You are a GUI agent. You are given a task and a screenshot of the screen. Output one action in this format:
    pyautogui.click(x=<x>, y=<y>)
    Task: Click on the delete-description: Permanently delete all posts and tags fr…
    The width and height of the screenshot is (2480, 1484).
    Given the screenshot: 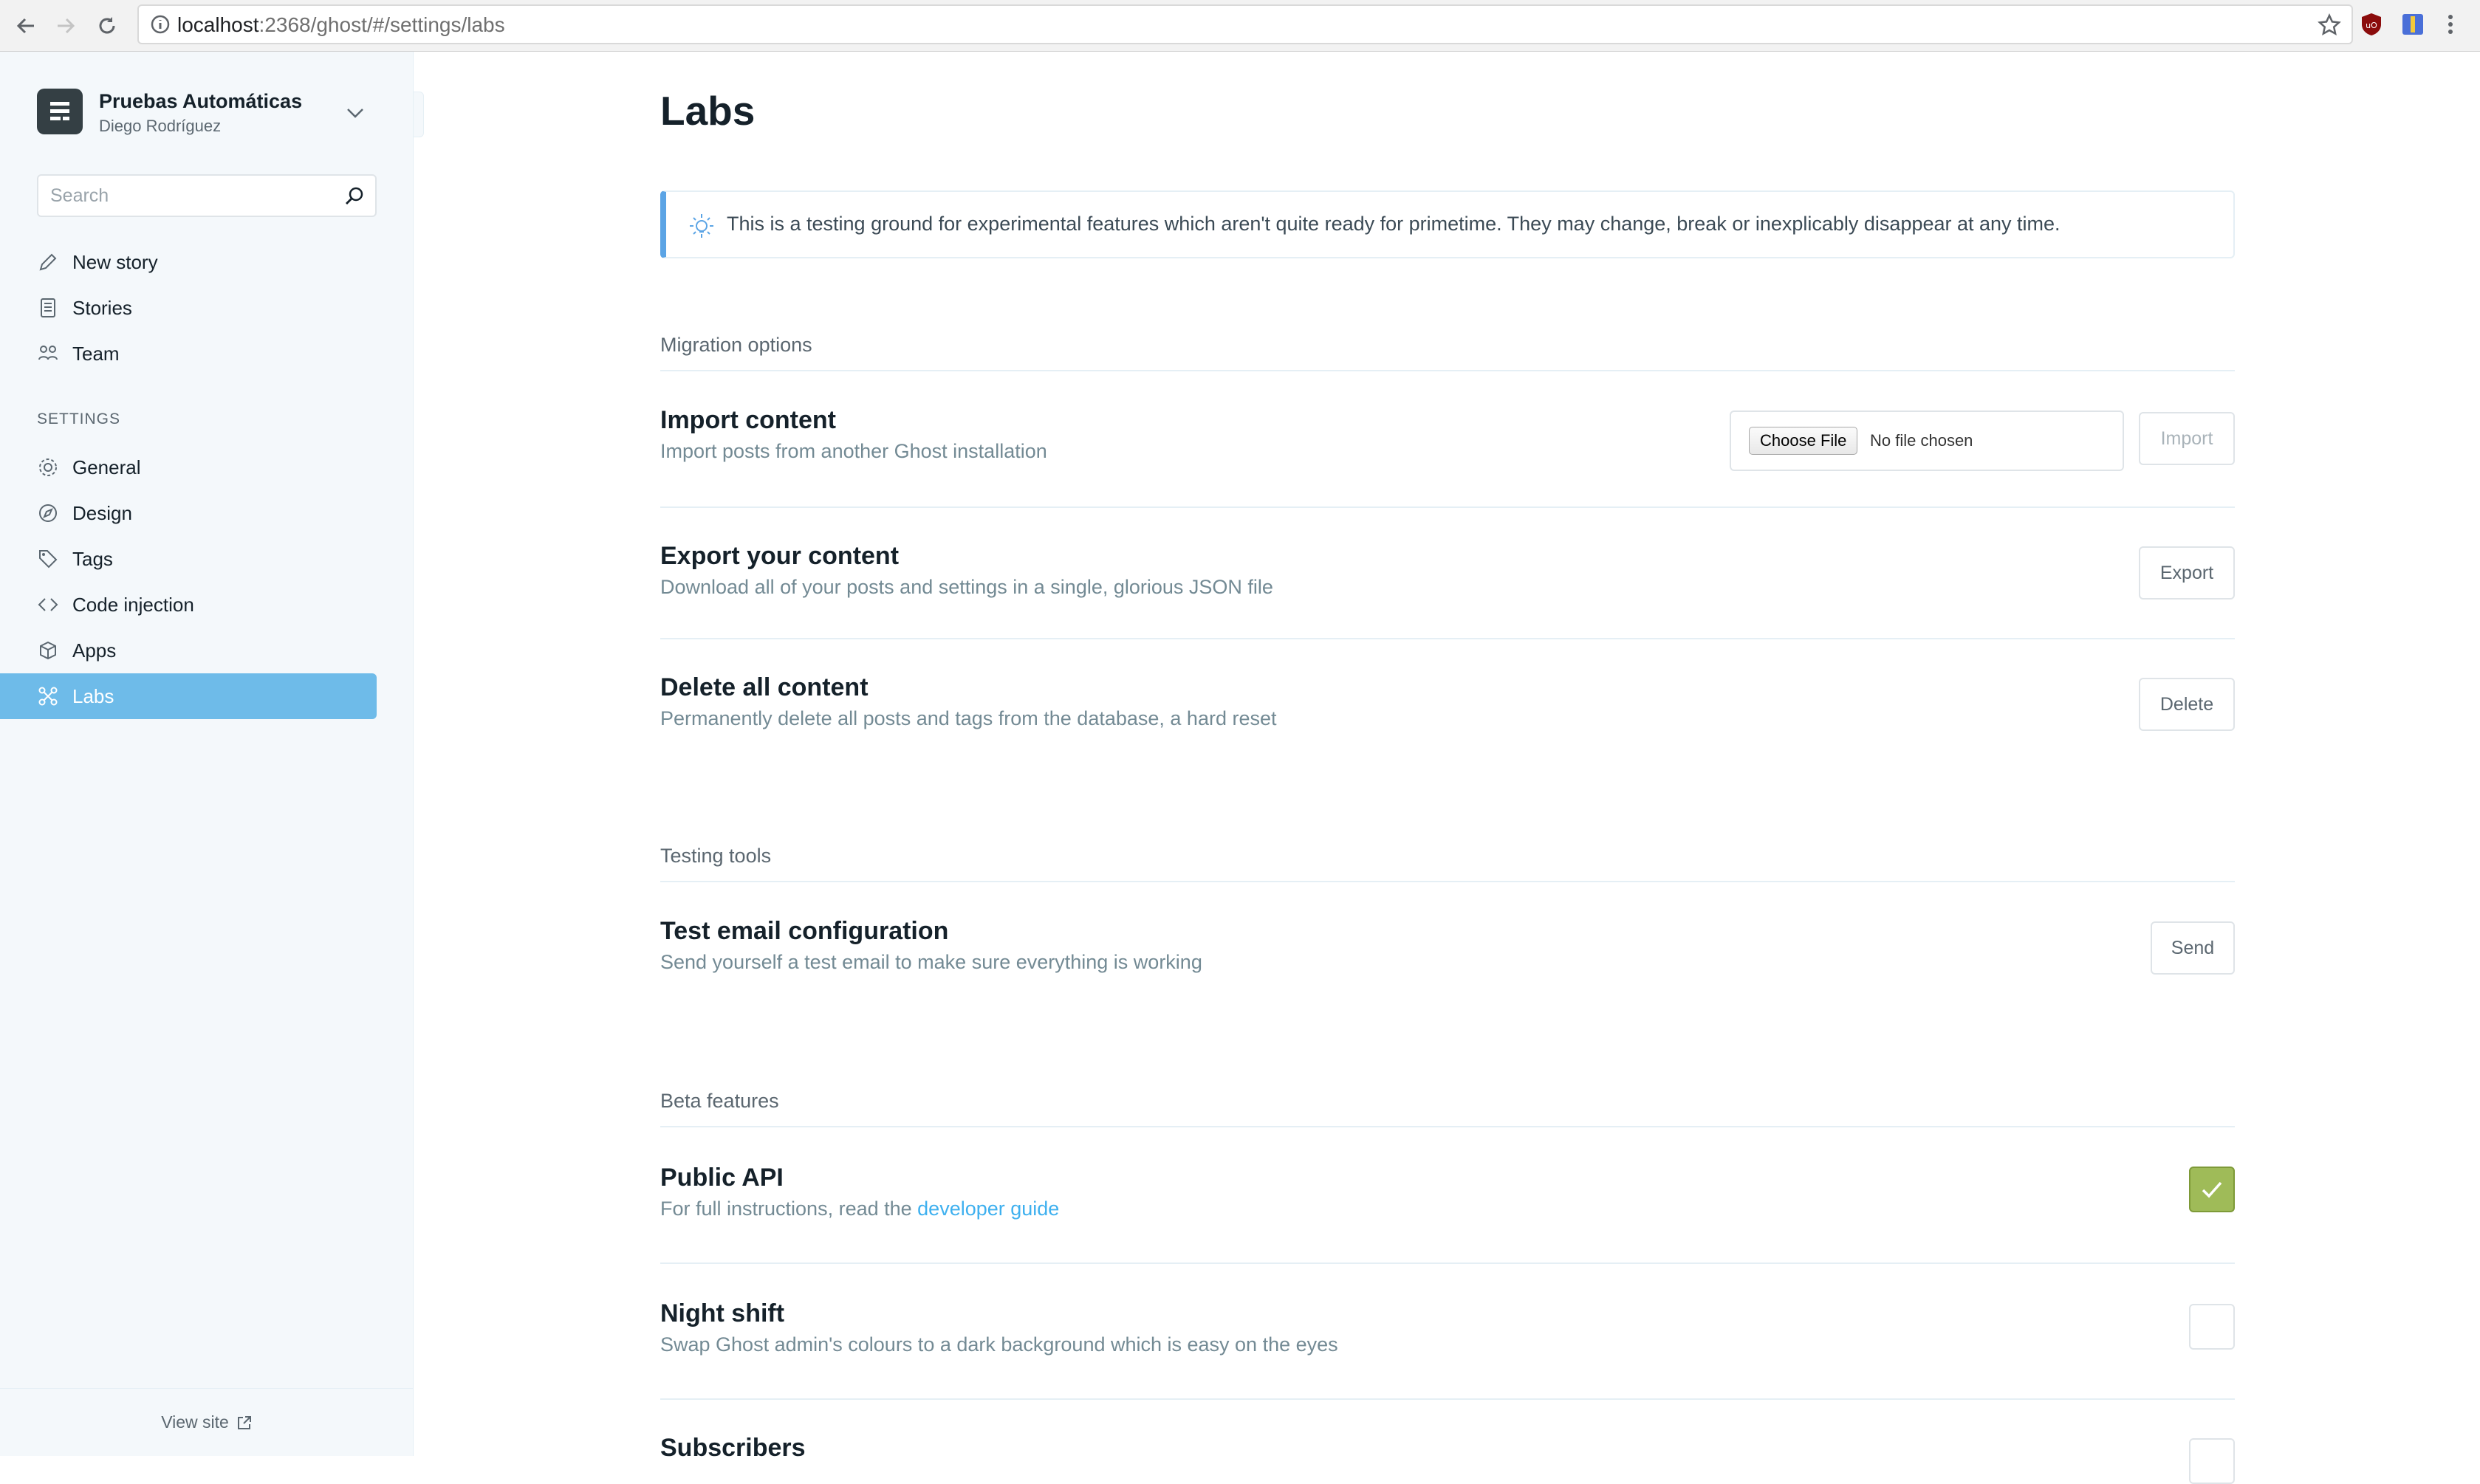 What is the action you would take?
    pyautogui.click(x=968, y=718)
    